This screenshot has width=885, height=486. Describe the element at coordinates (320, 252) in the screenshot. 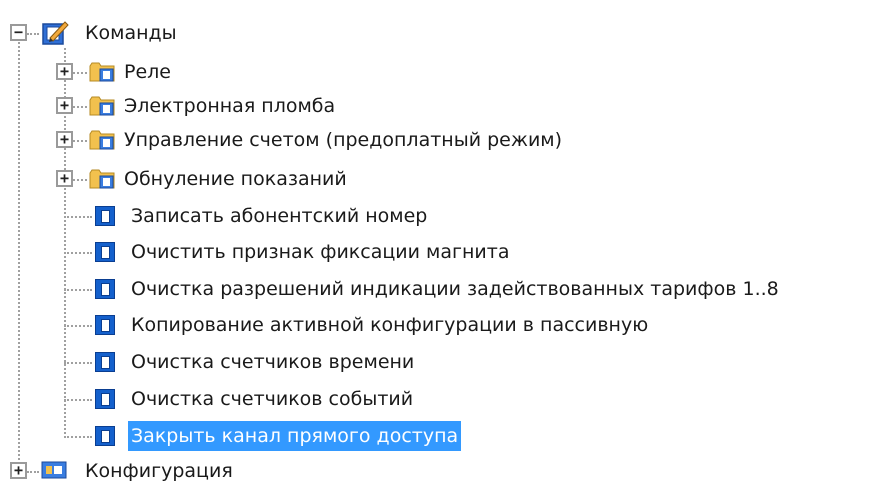

I see `tree-item-clear-magnet-flag: Очистить признак фиксации магнита` at that location.